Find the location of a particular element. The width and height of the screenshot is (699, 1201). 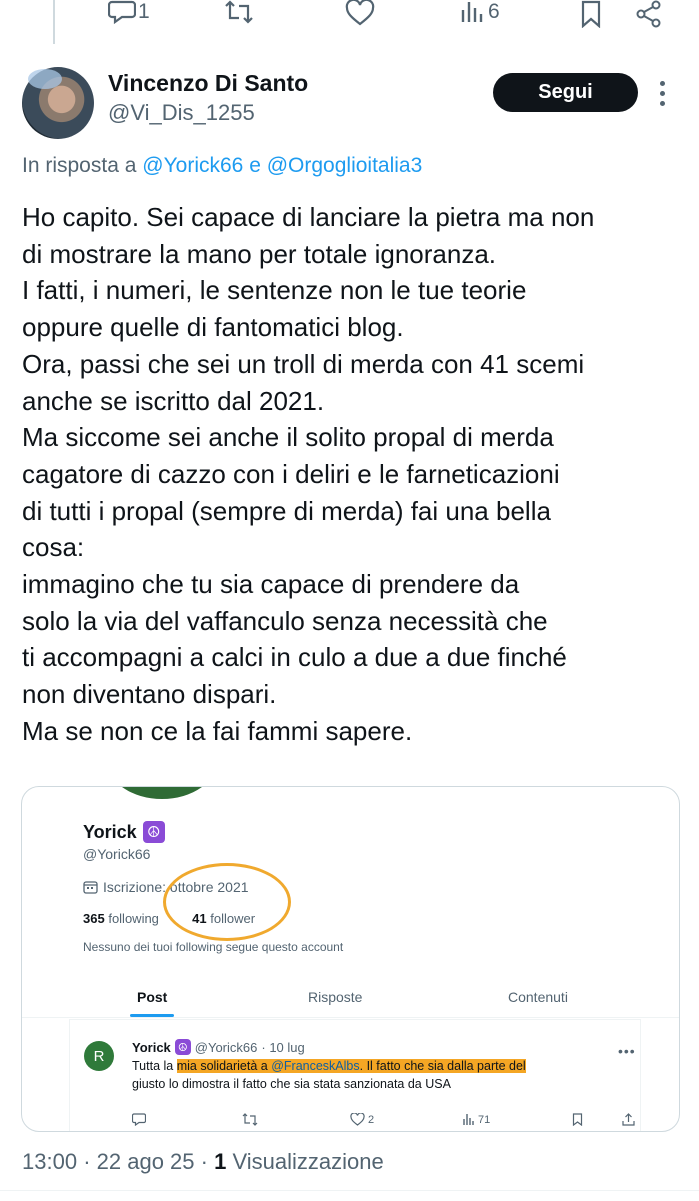

card-views: 71 is located at coordinates (476, 1119).